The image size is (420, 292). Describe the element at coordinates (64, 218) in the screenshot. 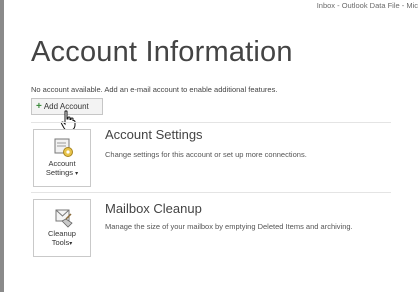

I see `cleanup-tools-icon` at that location.